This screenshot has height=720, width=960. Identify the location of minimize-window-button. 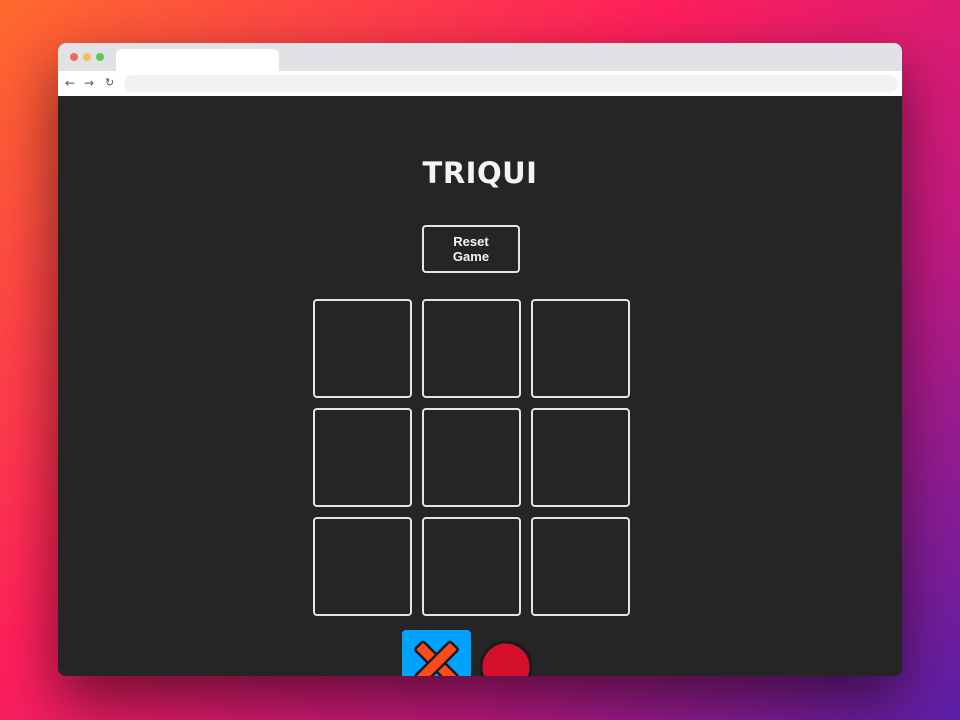
(87, 57).